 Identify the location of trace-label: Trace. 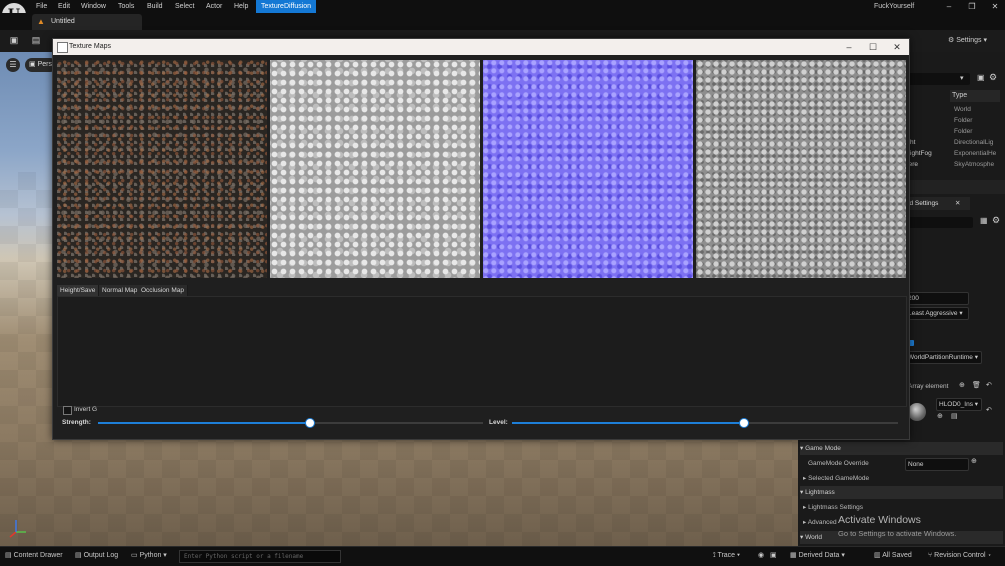
(726, 555).